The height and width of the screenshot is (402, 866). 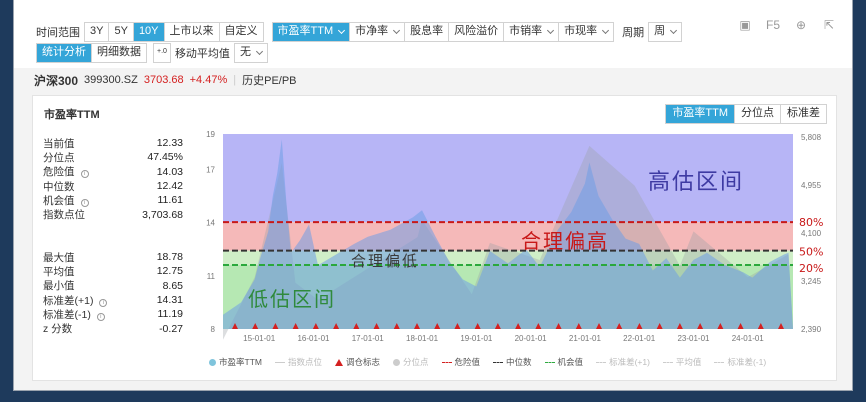 I want to click on legend-label: 平均值, so click(x=688, y=362).